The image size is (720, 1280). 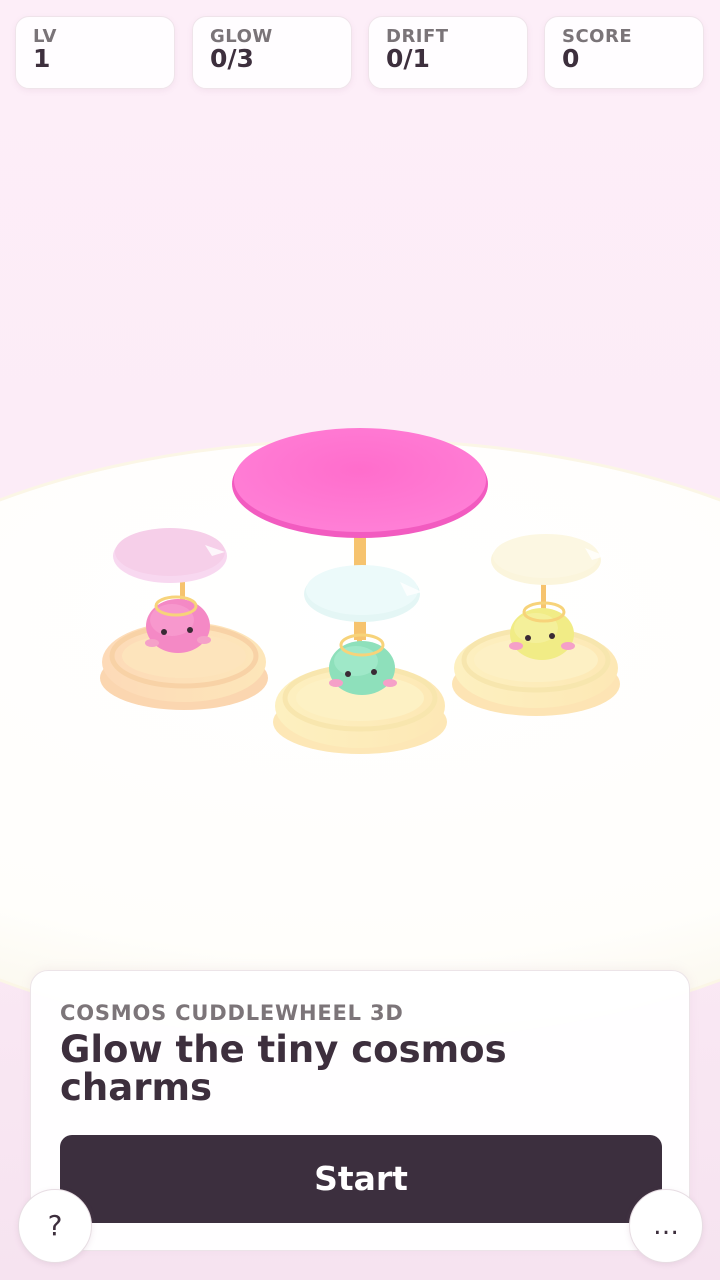 What do you see at coordinates (232, 1013) in the screenshot?
I see `game-title: COSMOS CUDDLEWHEEL 3D` at bounding box center [232, 1013].